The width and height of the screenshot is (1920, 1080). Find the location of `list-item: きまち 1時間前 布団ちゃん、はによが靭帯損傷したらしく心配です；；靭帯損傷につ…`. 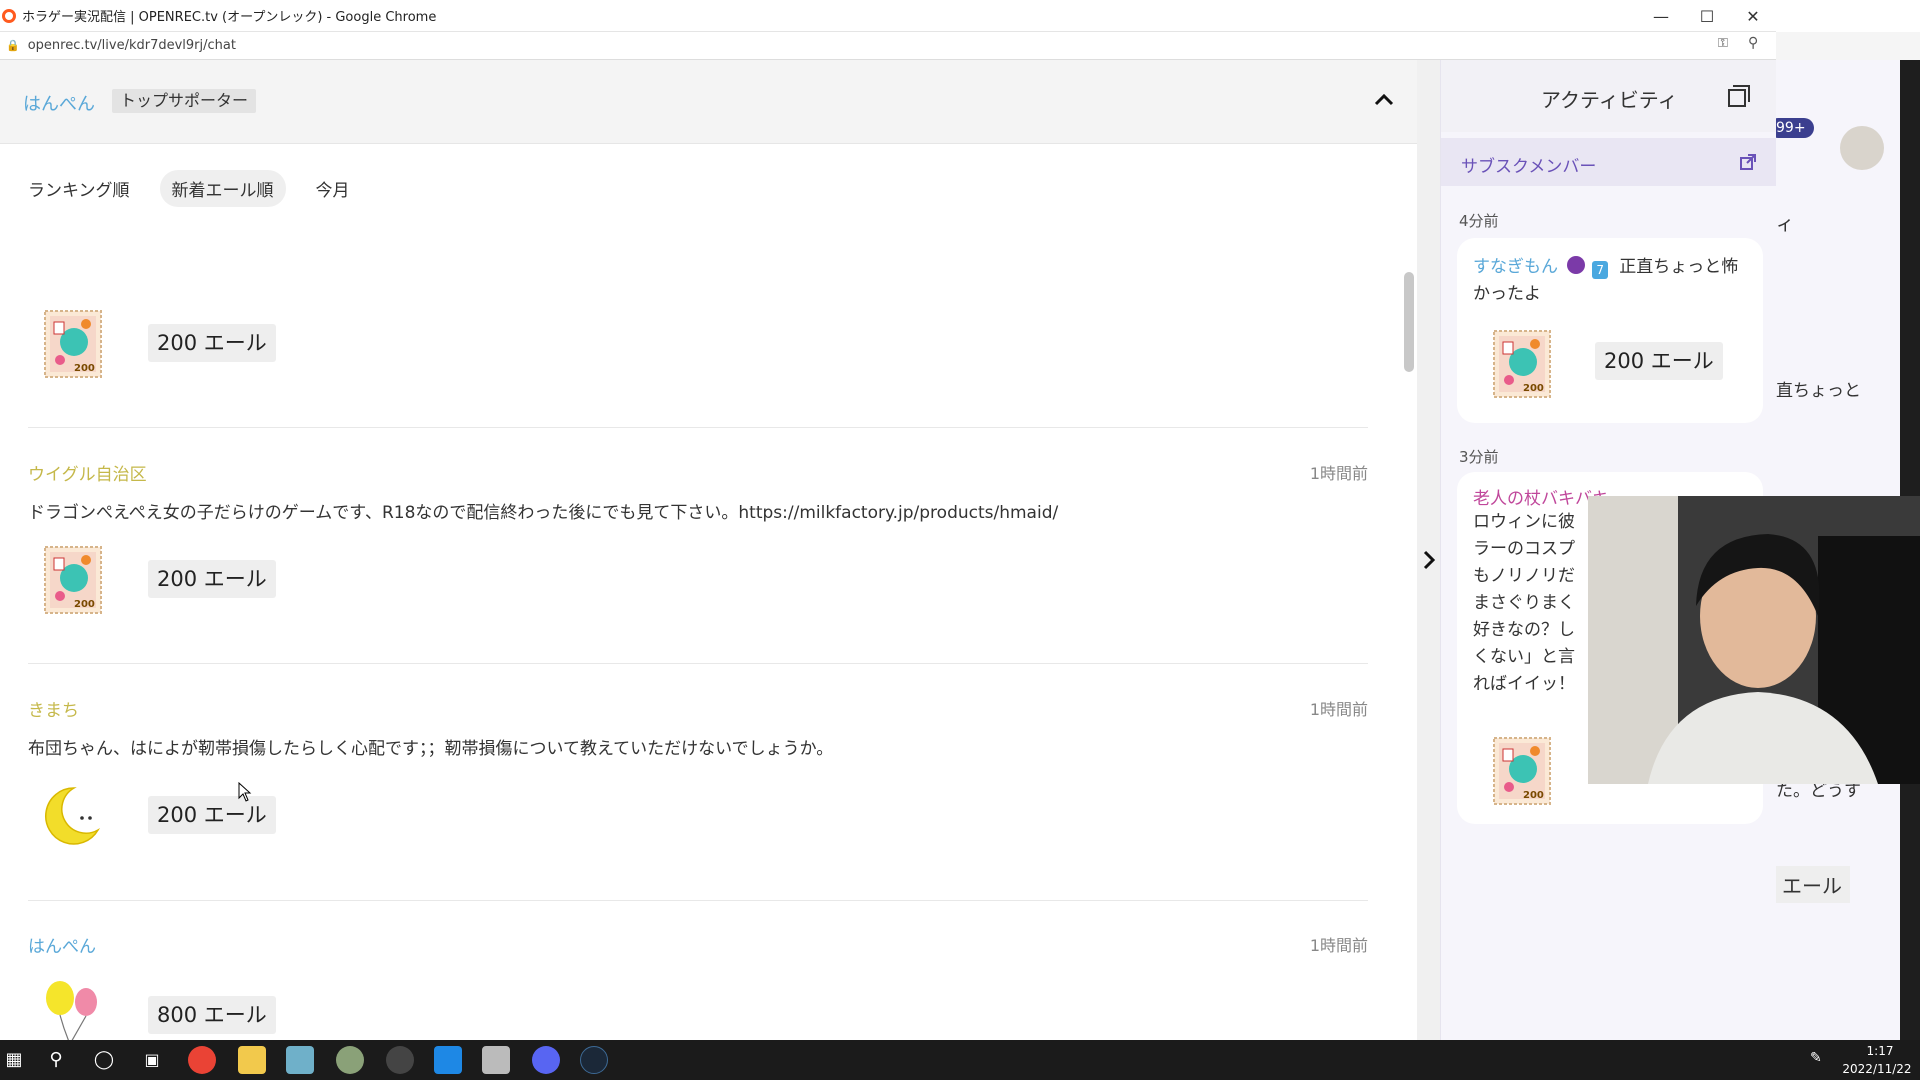

list-item: きまち 1時間前 布団ちゃん、はによが靭帯損傷したらしく心配です；；靭帯損傷につ… is located at coordinates (698, 786).